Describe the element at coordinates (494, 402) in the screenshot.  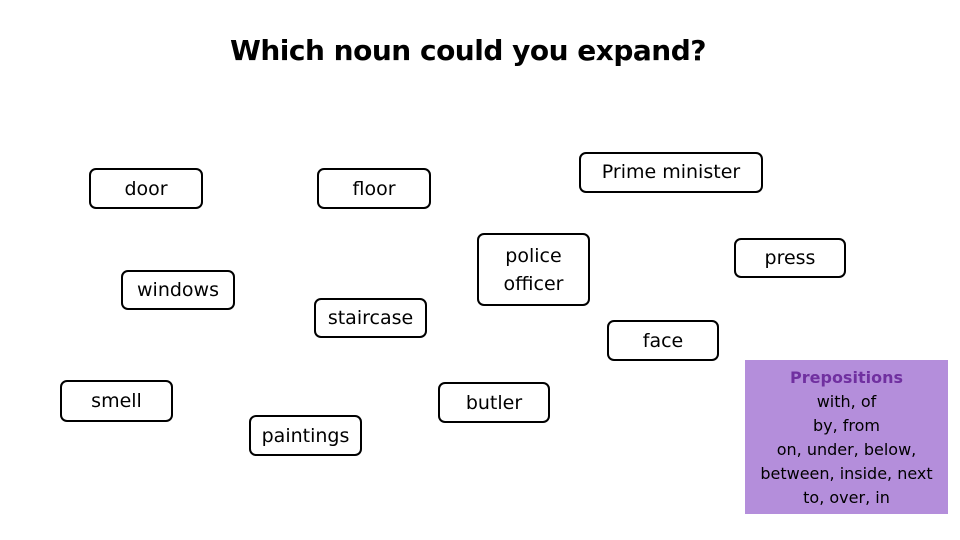
I see `noun-box-butler: butler` at that location.